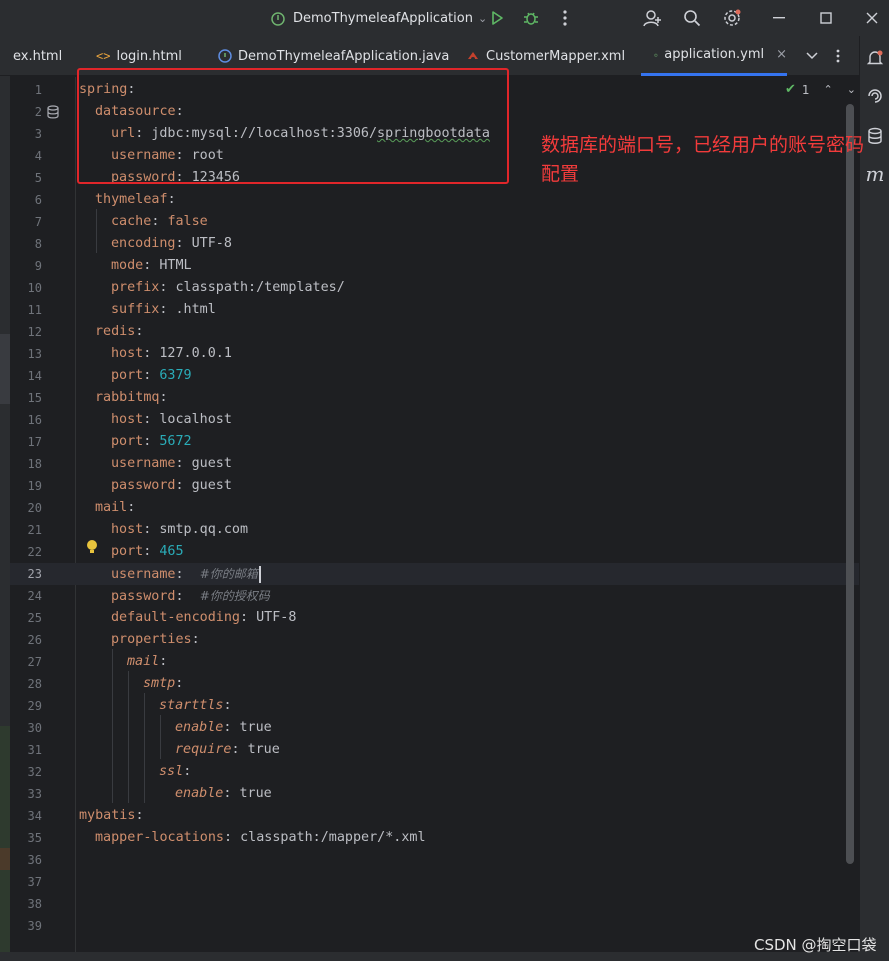 The height and width of the screenshot is (961, 889). I want to click on search-icon, so click(692, 18).